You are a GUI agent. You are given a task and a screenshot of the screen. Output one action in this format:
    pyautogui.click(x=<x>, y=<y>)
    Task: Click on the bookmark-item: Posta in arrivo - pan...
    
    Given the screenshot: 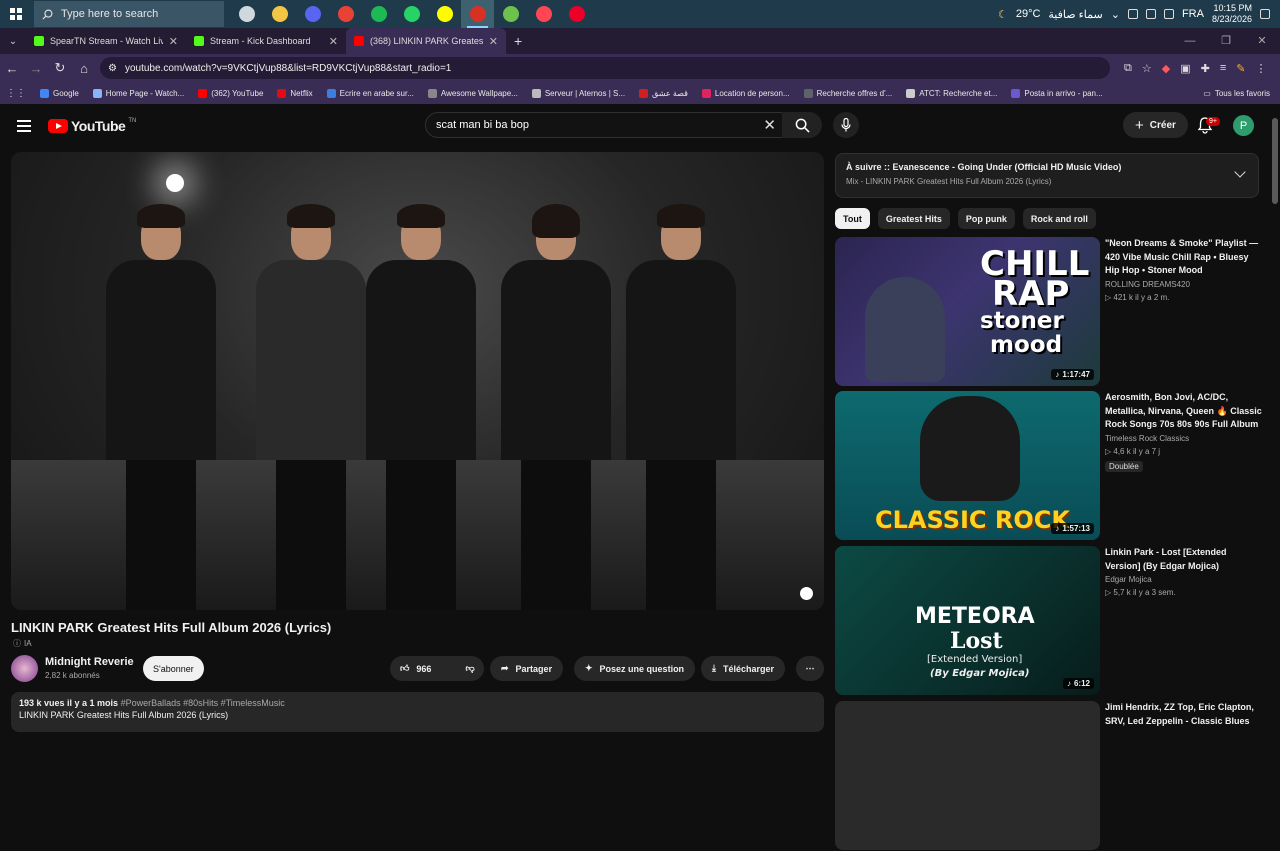 What is the action you would take?
    pyautogui.click(x=1057, y=93)
    